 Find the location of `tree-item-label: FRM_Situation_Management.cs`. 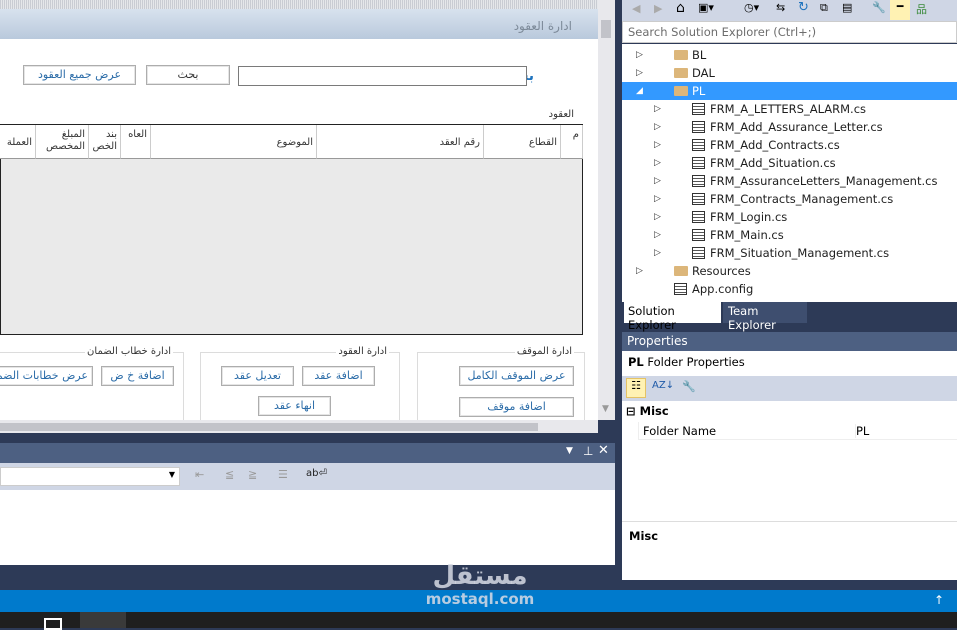

tree-item-label: FRM_Situation_Management.cs is located at coordinates (800, 253).